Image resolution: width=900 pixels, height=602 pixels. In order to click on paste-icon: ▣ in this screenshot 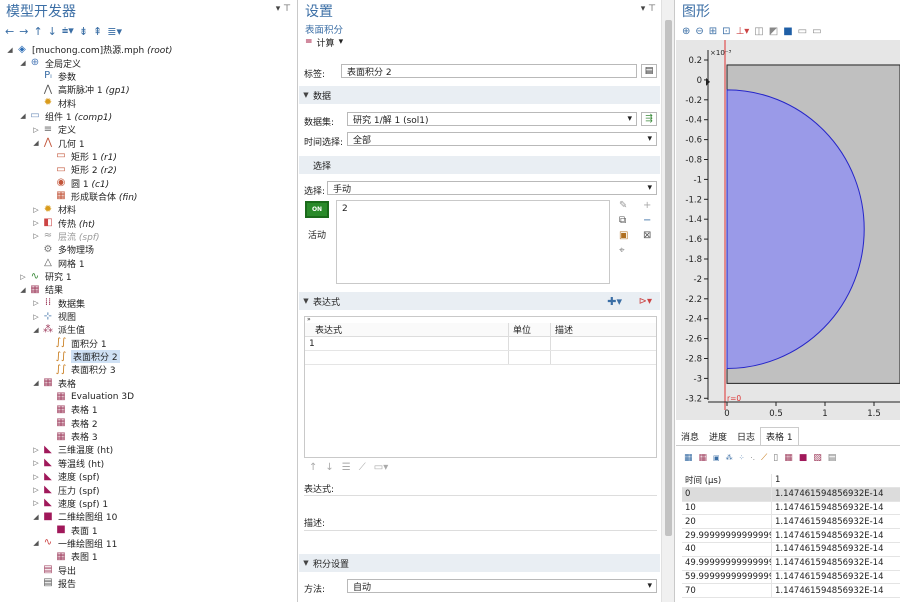, I will do `click(627, 235)`.